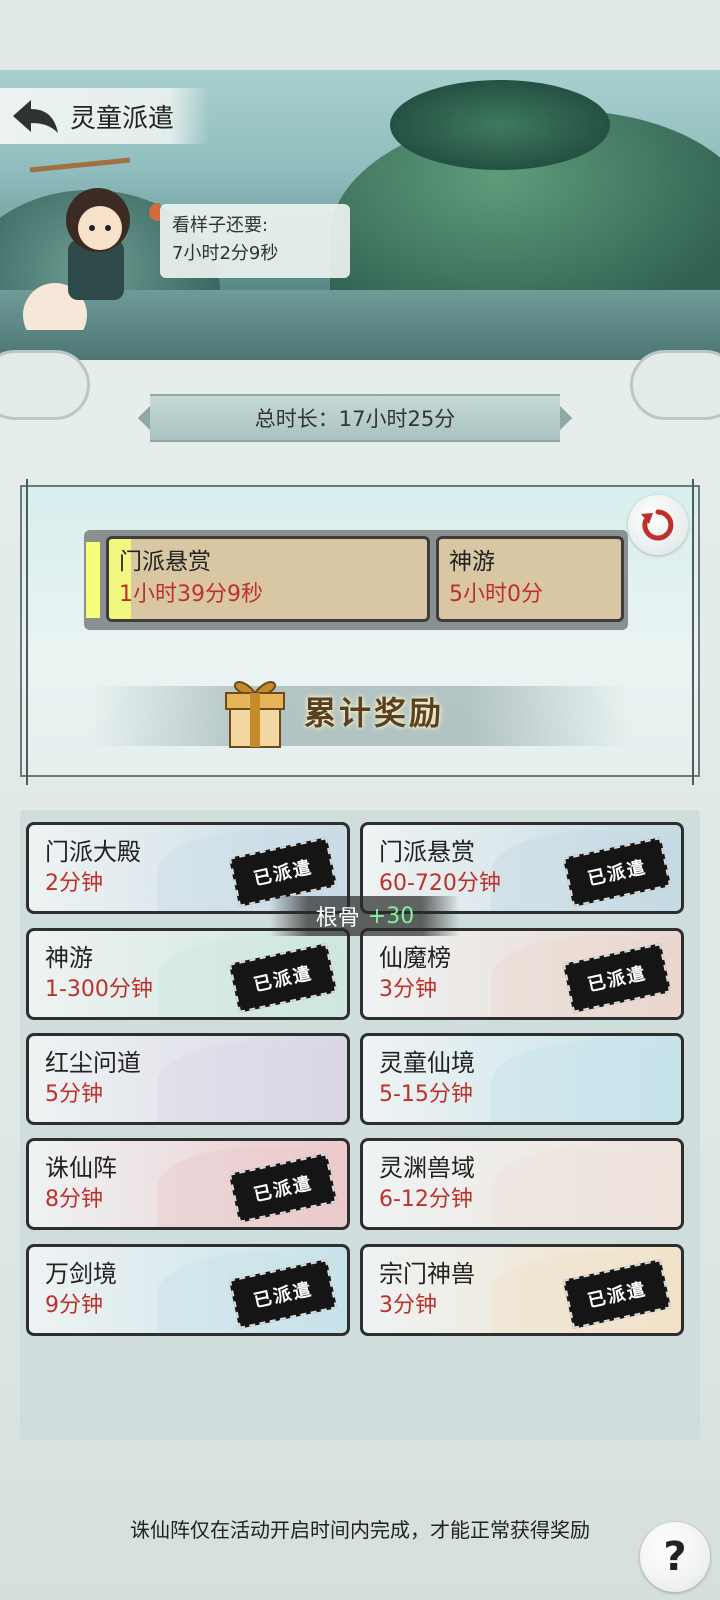 The width and height of the screenshot is (720, 1600). What do you see at coordinates (191, 594) in the screenshot?
I see `task-time: 1小时39分9秒` at bounding box center [191, 594].